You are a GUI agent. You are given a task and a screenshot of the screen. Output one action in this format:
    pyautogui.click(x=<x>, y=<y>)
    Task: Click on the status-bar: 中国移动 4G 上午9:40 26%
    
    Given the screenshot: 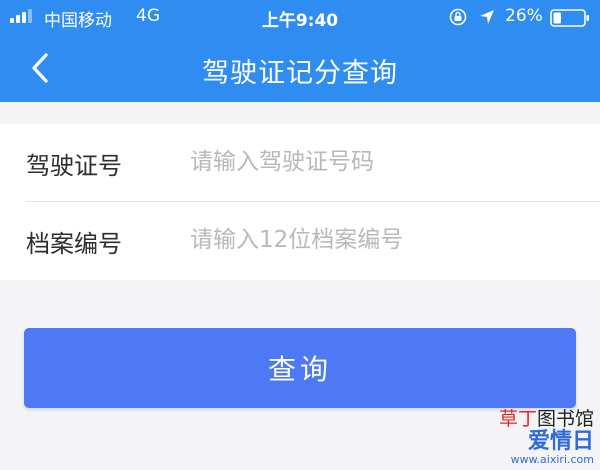 What is the action you would take?
    pyautogui.click(x=300, y=17)
    